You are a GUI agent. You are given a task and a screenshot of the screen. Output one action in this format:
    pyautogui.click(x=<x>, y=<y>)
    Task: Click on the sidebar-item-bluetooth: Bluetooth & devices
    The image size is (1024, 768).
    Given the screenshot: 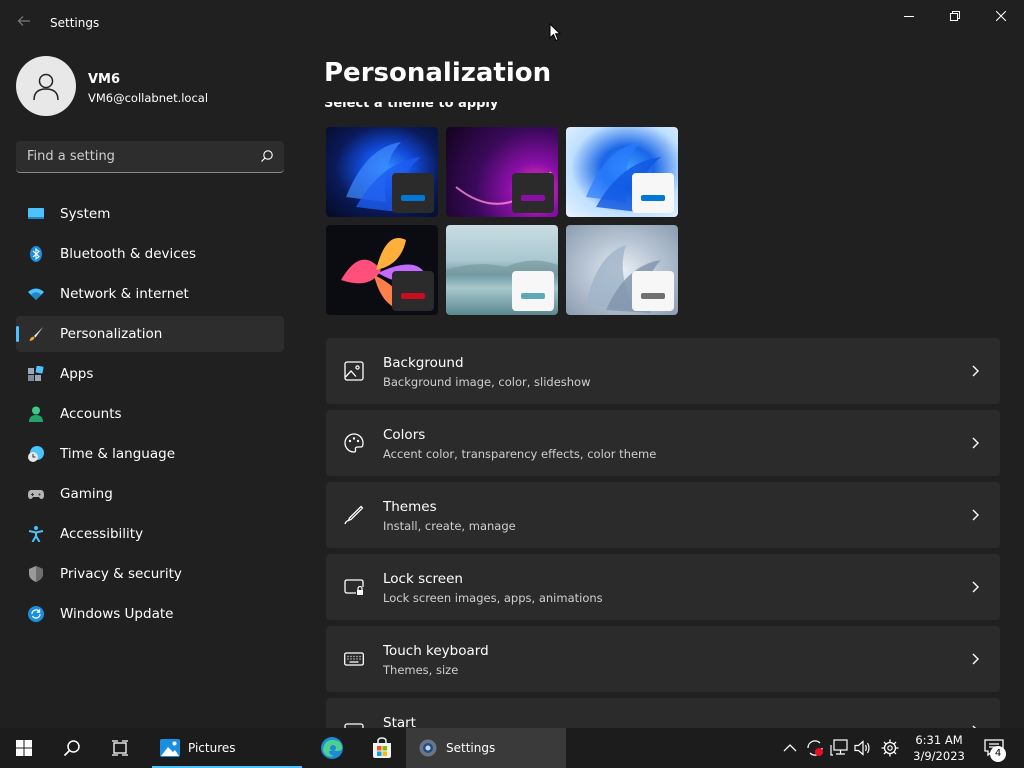 What is the action you would take?
    pyautogui.click(x=150, y=254)
    